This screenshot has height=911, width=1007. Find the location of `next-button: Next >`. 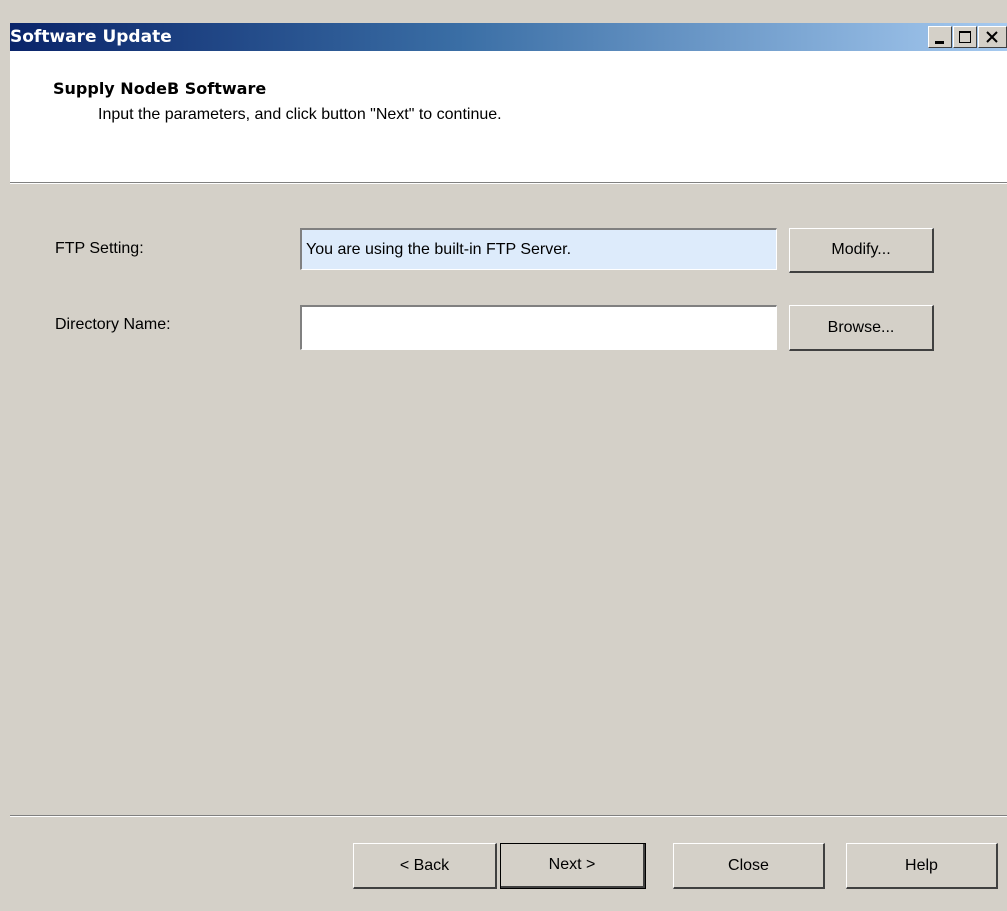

next-button: Next > is located at coordinates (573, 866).